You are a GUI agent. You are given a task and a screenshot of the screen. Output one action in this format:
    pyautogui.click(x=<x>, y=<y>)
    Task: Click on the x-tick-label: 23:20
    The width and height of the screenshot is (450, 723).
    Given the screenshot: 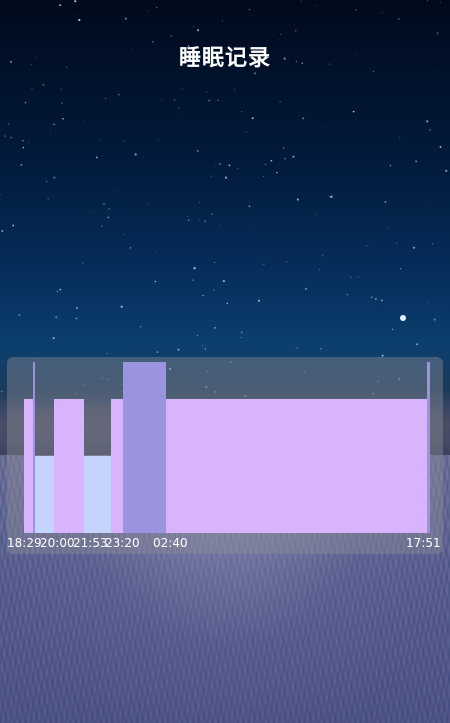 What is the action you would take?
    pyautogui.click(x=122, y=543)
    